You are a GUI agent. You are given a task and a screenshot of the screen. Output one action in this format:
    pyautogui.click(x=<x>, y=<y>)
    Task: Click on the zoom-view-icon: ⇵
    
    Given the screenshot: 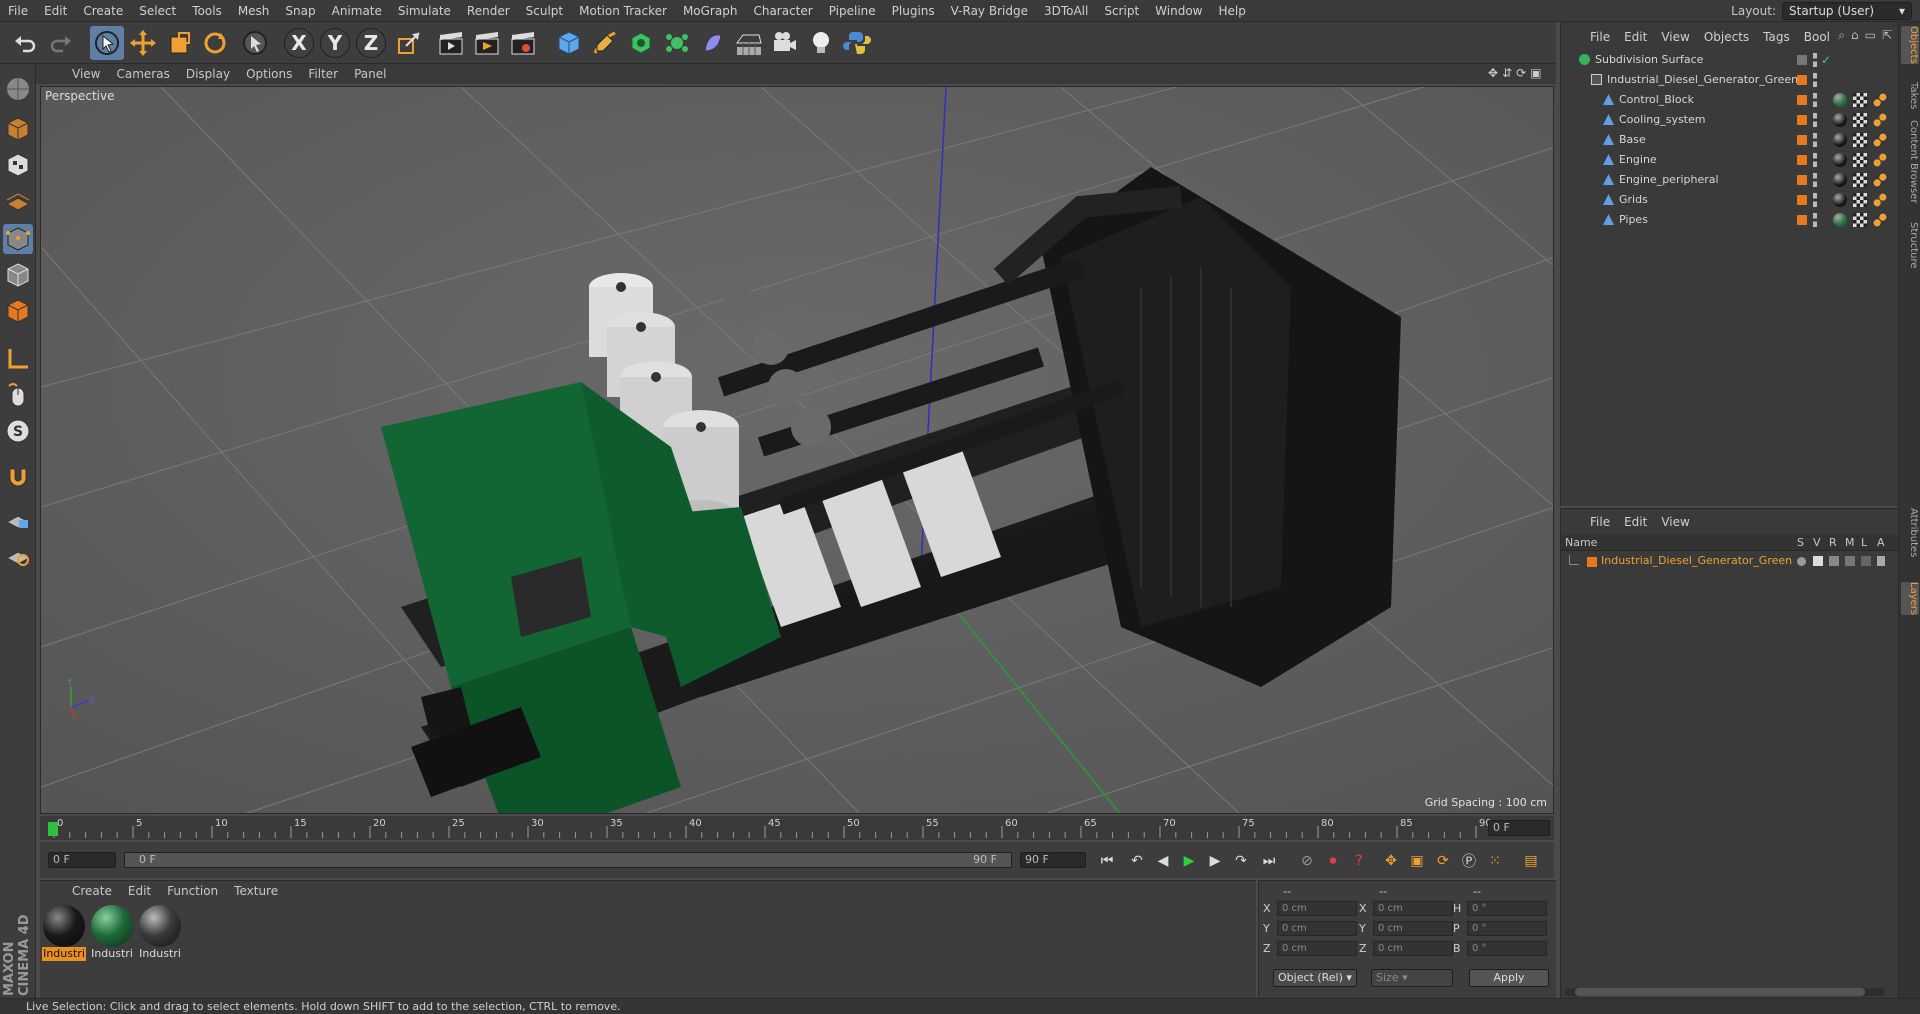 What is the action you would take?
    pyautogui.click(x=1507, y=74)
    